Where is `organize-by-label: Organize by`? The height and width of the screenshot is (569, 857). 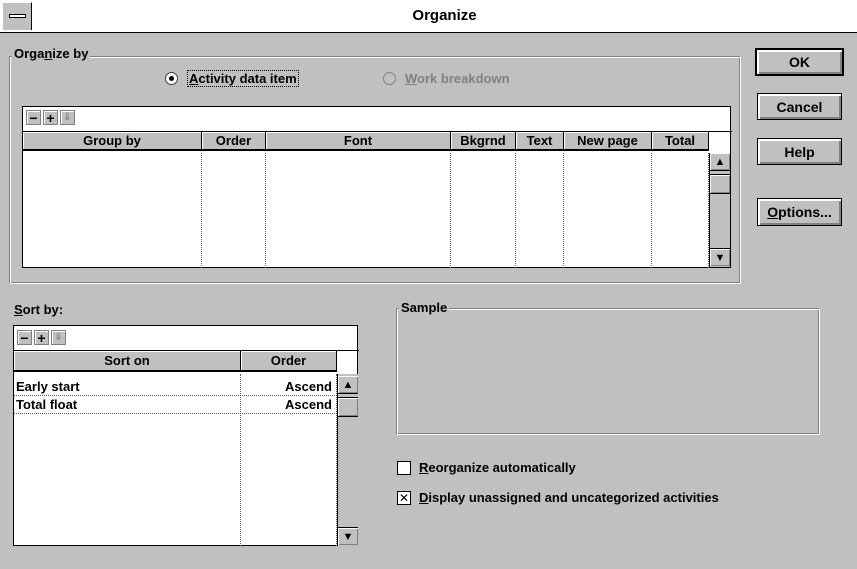 organize-by-label: Organize by is located at coordinates (51, 53).